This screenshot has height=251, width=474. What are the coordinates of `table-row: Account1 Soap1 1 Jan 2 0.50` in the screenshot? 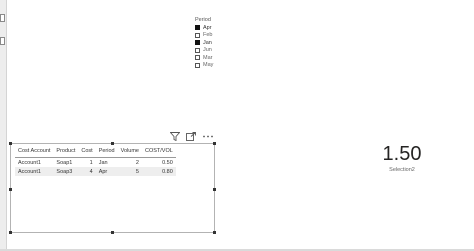 It's located at (95, 163).